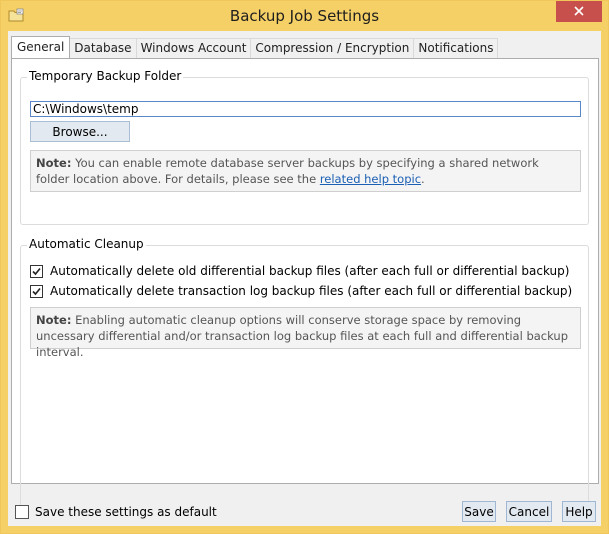 The width and height of the screenshot is (609, 534). I want to click on temp-folder-group-title: Temporary Backup Folder, so click(105, 76).